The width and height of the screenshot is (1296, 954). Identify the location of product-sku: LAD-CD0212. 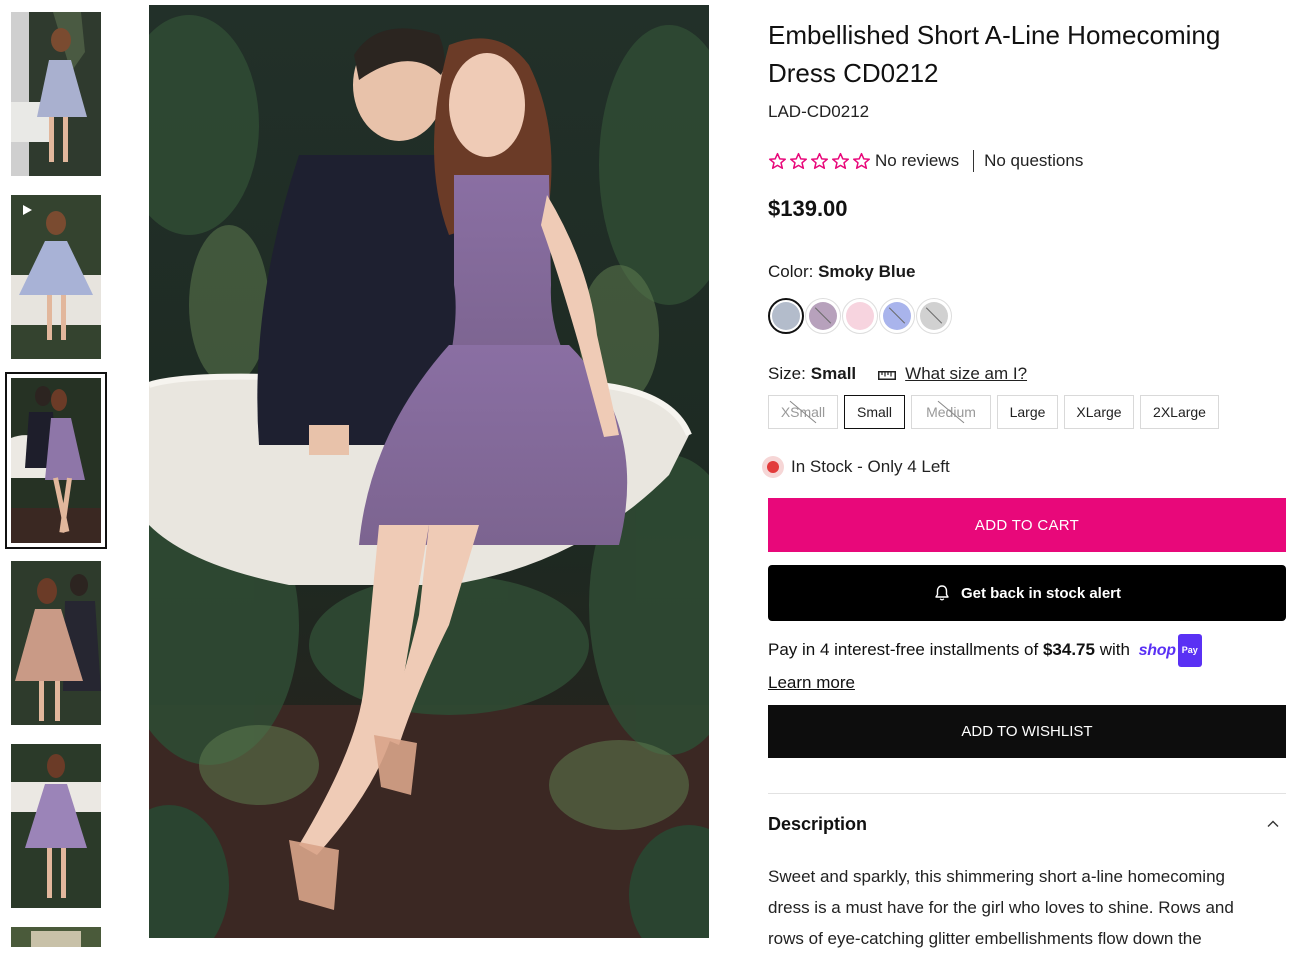
(819, 111).